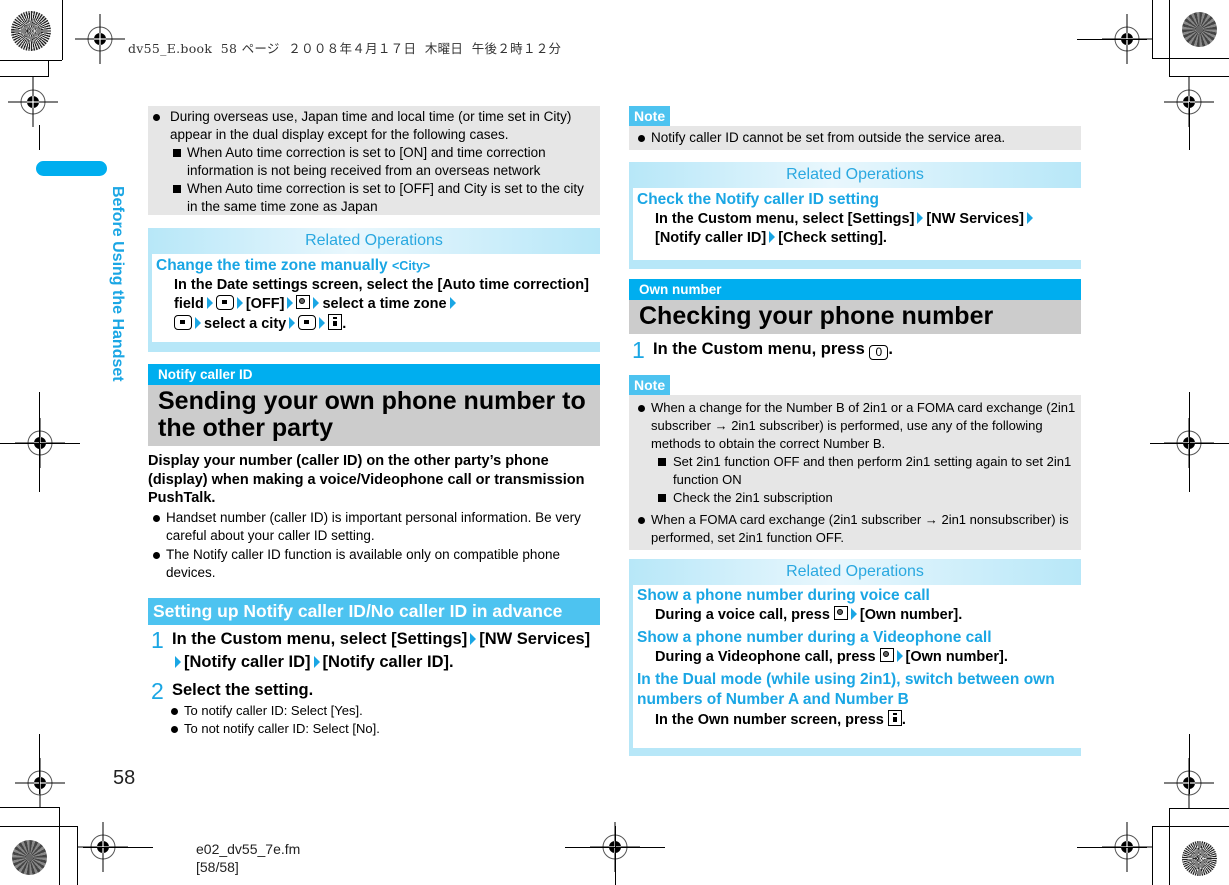  I want to click on step-1: 1 In the Custom menu, press 0., so click(762, 350).